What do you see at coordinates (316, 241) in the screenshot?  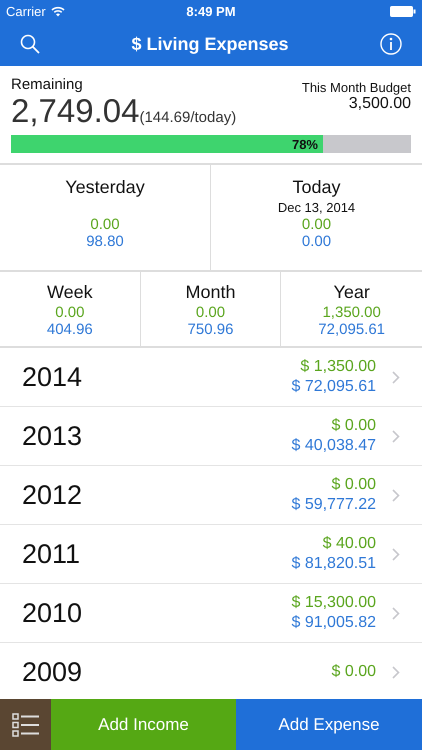 I see `expense-amount: 0.00` at bounding box center [316, 241].